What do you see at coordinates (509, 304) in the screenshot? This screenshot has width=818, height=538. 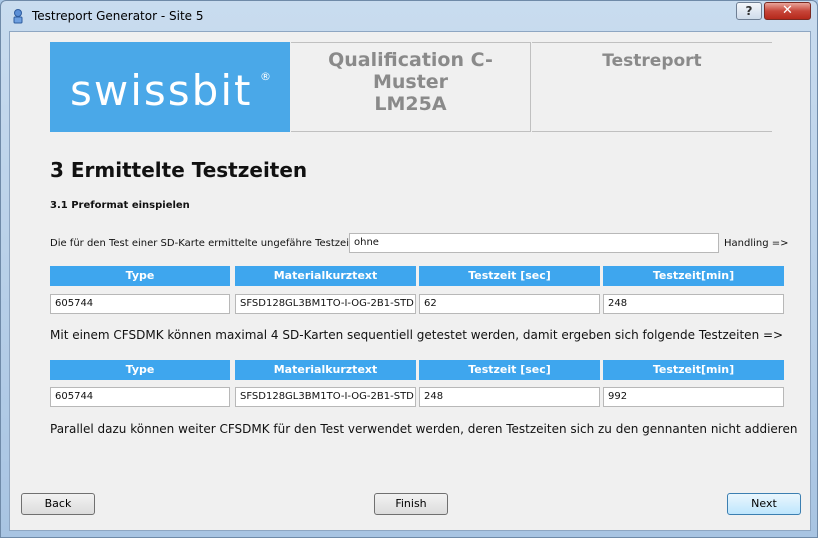 I see `table1-testzeit-sec-field: 62` at bounding box center [509, 304].